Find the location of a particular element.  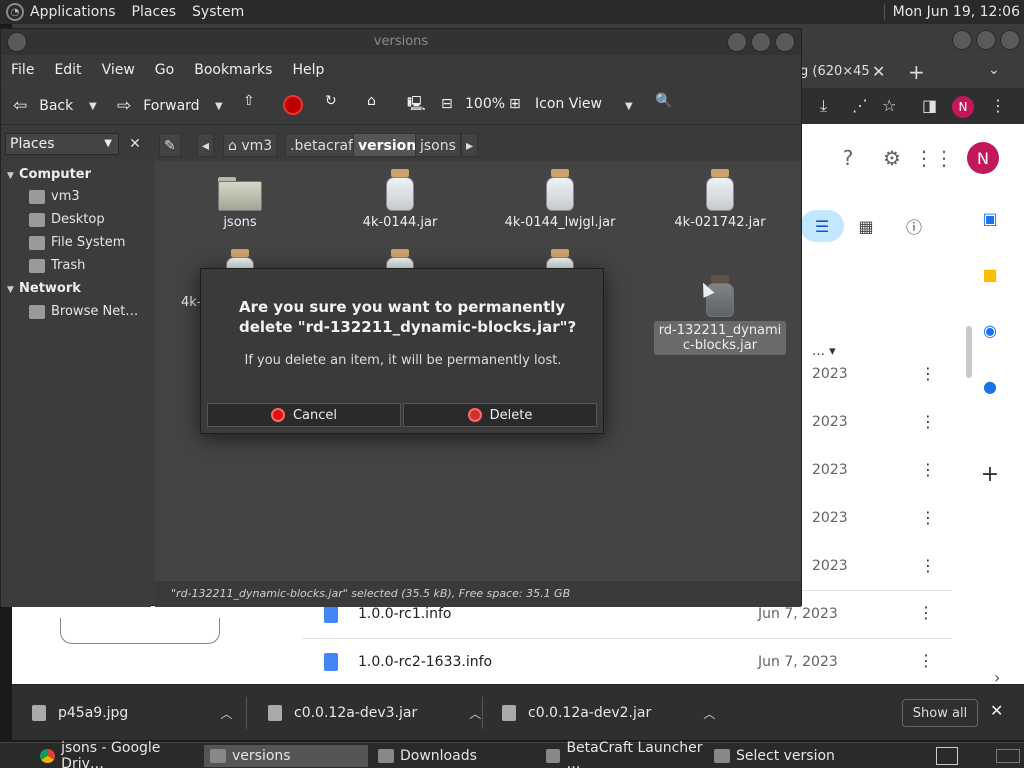

sidebar-item-vm3: vm3 is located at coordinates (54, 196).